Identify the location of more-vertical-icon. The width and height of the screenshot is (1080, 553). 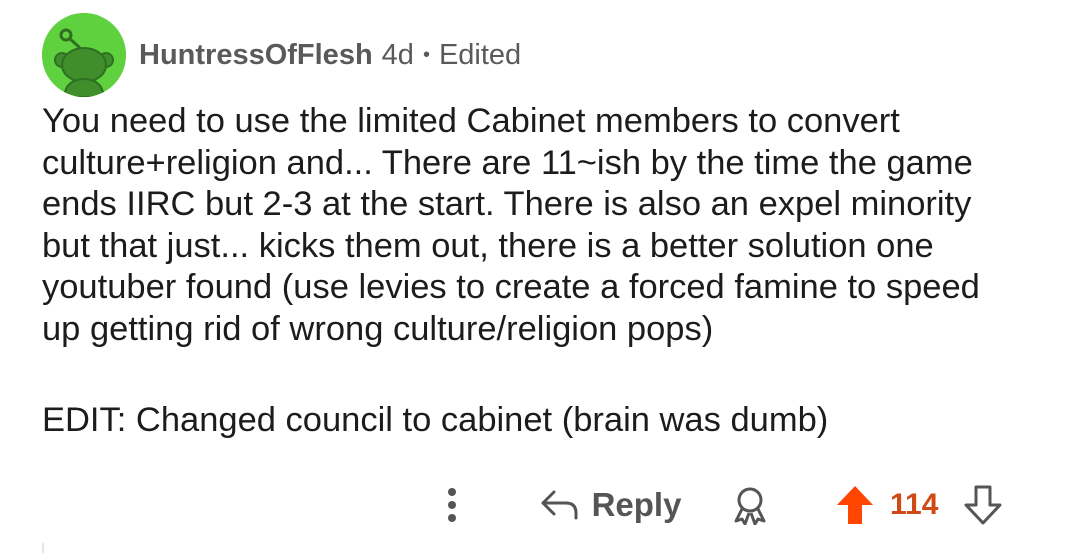
(452, 505).